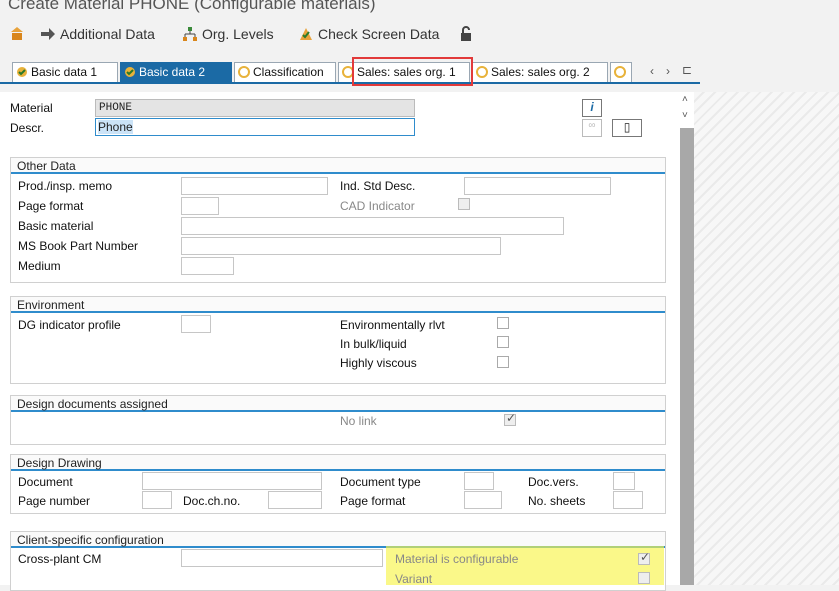 The image size is (839, 591). What do you see at coordinates (378, 363) in the screenshot?
I see `viscous-label: Highly viscous` at bounding box center [378, 363].